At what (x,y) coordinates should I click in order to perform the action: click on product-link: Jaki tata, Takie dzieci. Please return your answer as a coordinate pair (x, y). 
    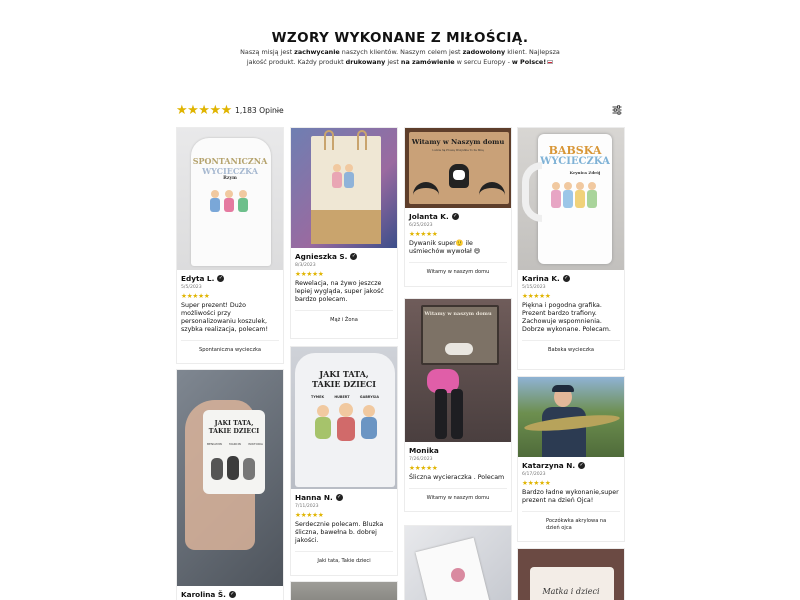
    Looking at the image, I should click on (344, 558).